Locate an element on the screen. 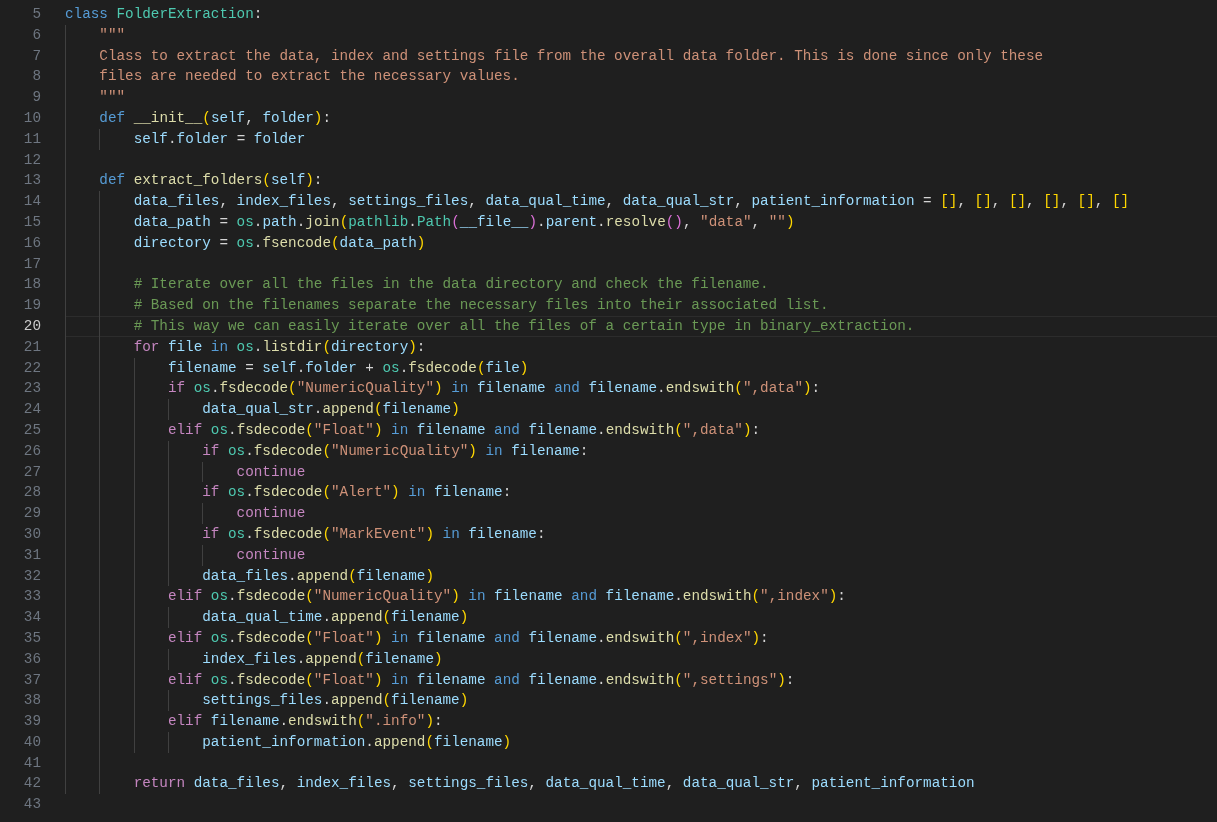 The width and height of the screenshot is (1217, 822). line-number: 7 is located at coordinates (36, 56).